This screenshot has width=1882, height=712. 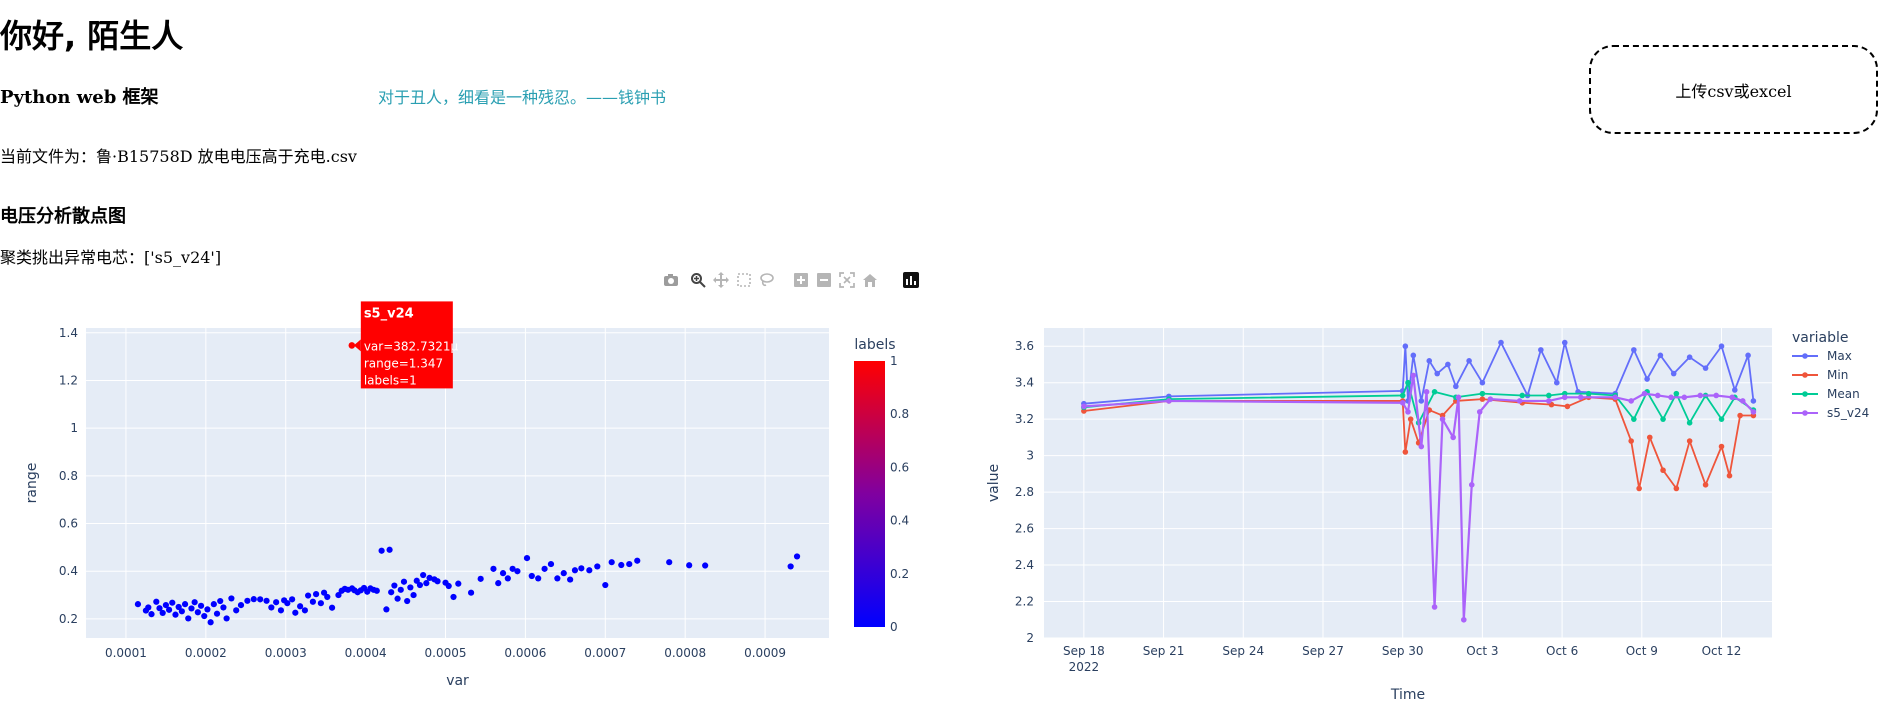 I want to click on pan-icon, so click(x=721, y=280).